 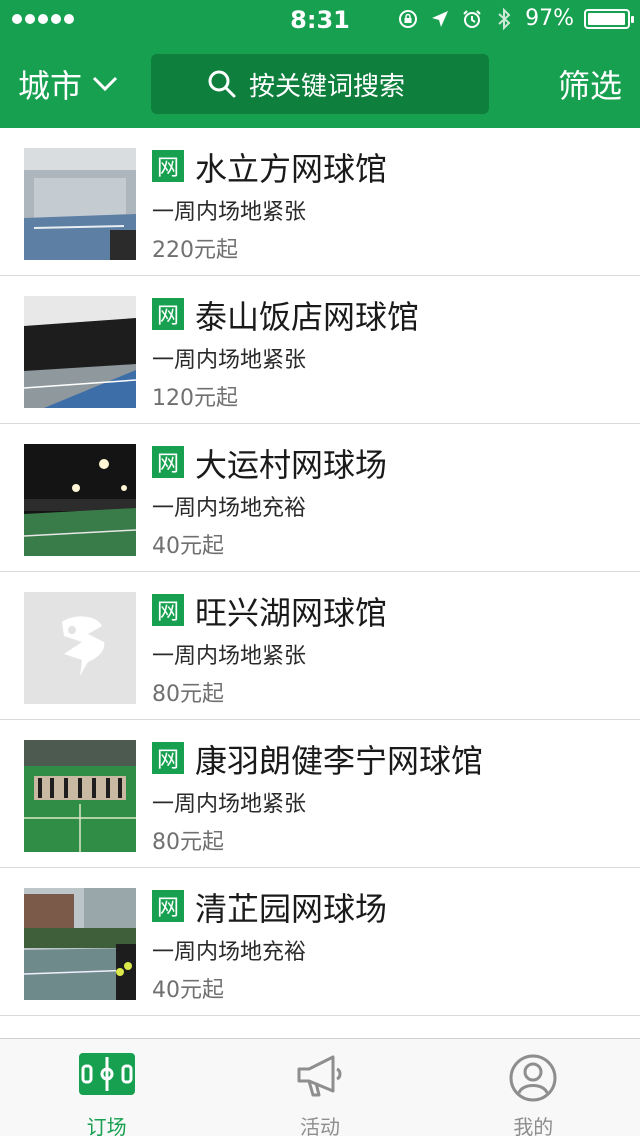 What do you see at coordinates (606, 18) in the screenshot?
I see `battery-level` at bounding box center [606, 18].